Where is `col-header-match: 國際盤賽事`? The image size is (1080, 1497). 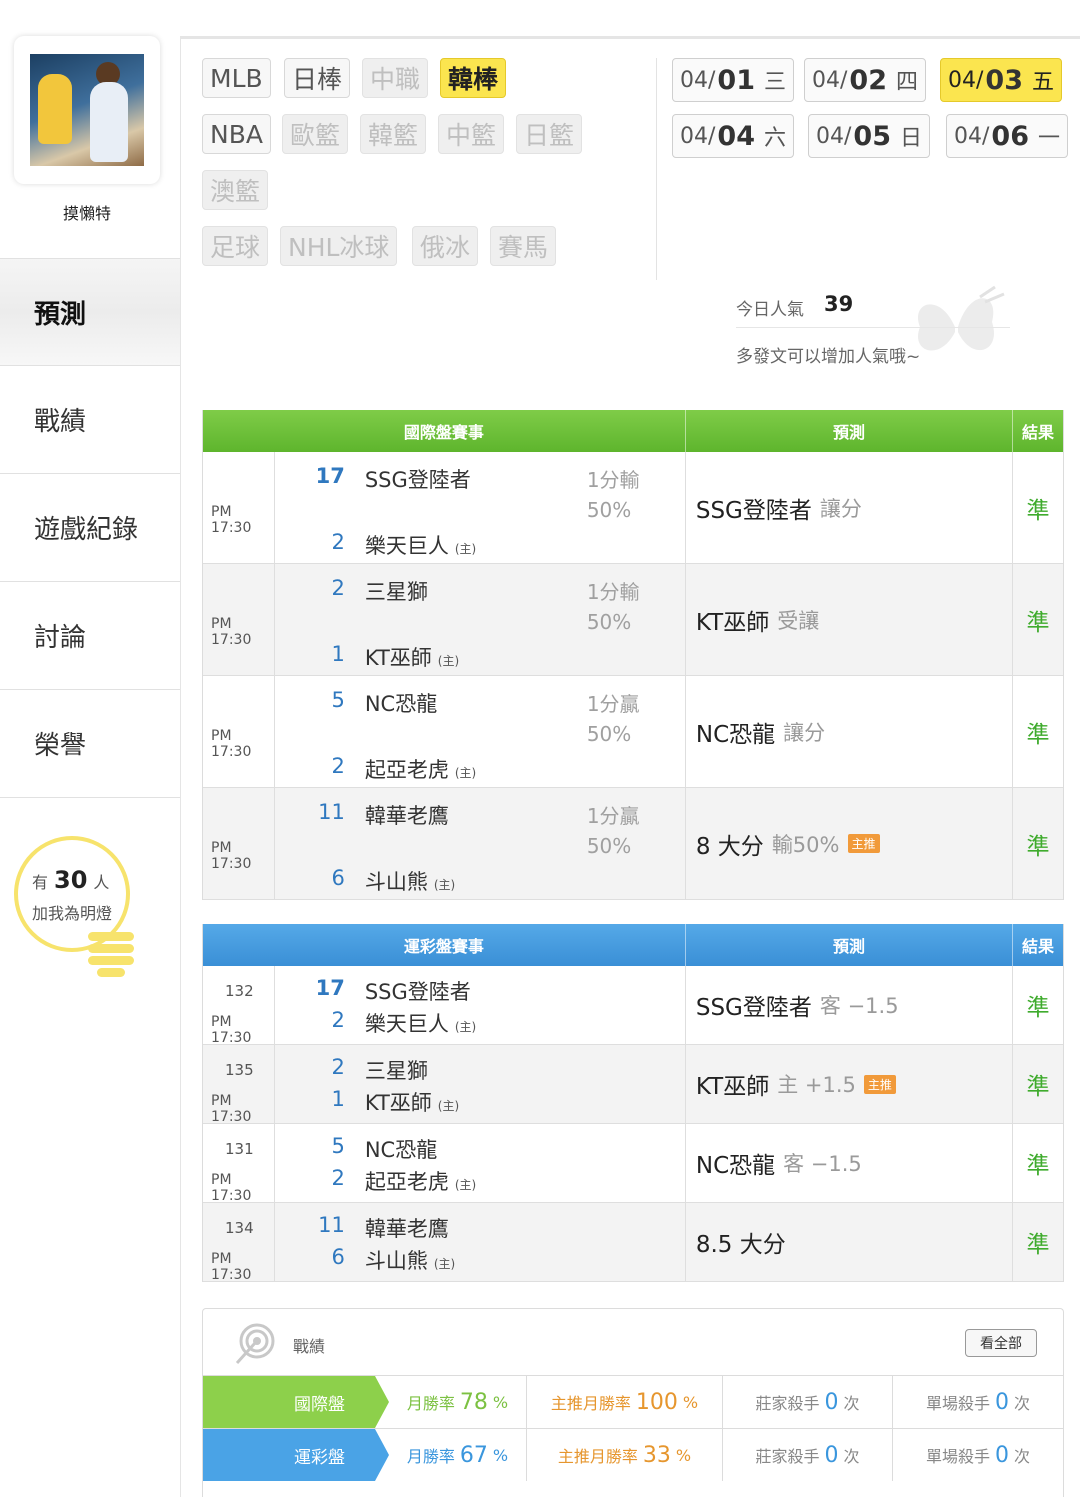
col-header-match: 國際盤賽事 is located at coordinates (444, 431).